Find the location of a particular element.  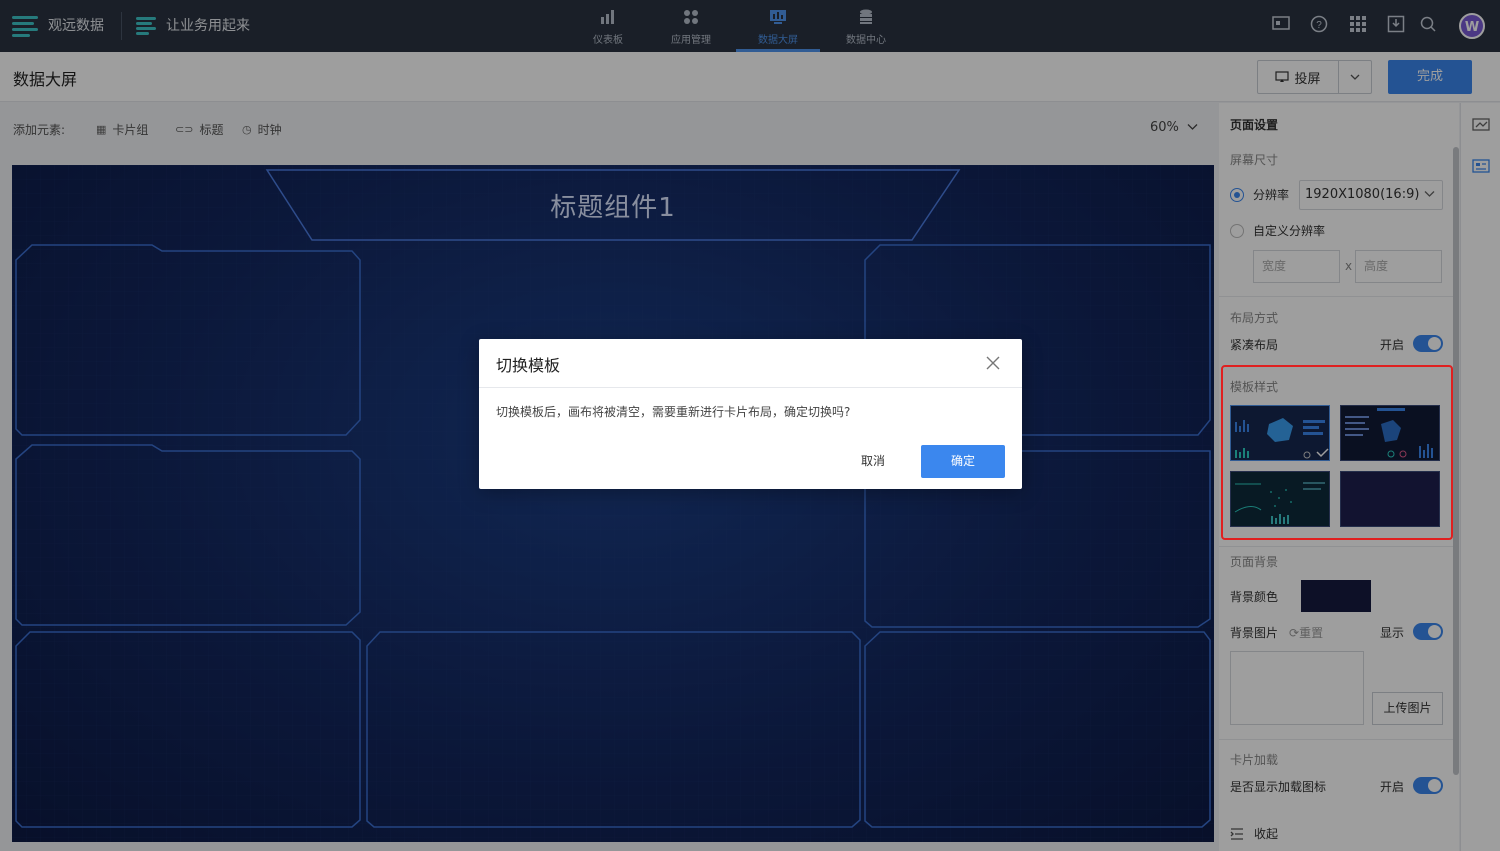

dialog-title: 切换模板 is located at coordinates (528, 365).